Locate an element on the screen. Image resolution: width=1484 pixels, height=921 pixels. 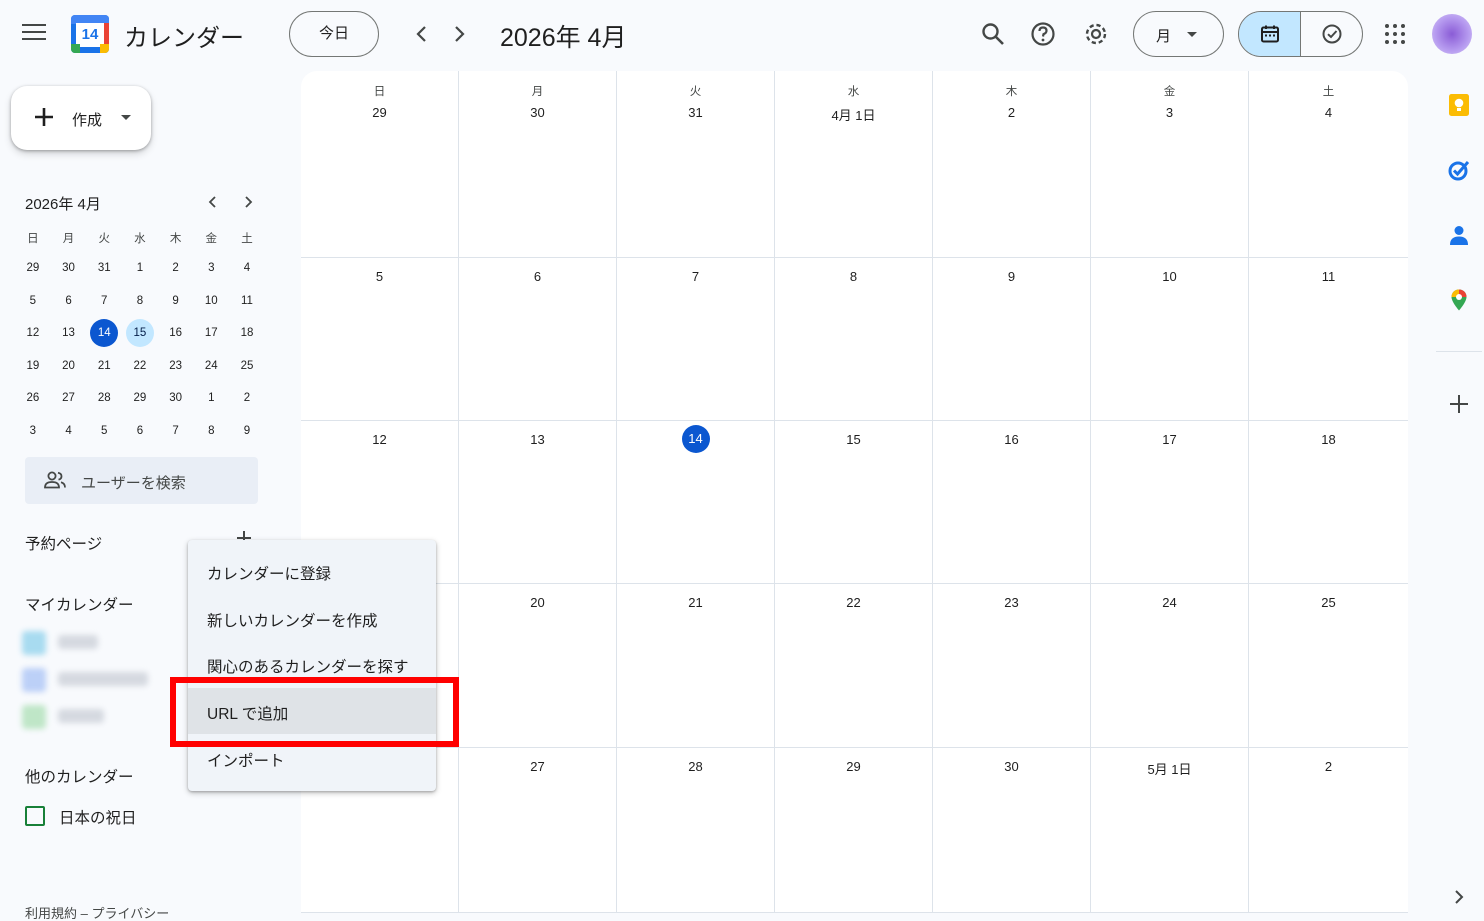
tasks-icon is located at coordinates (1459, 170).